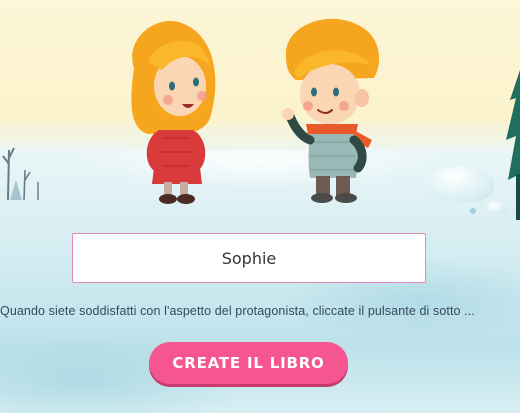  I want to click on protagonist-name-input, so click(249, 258).